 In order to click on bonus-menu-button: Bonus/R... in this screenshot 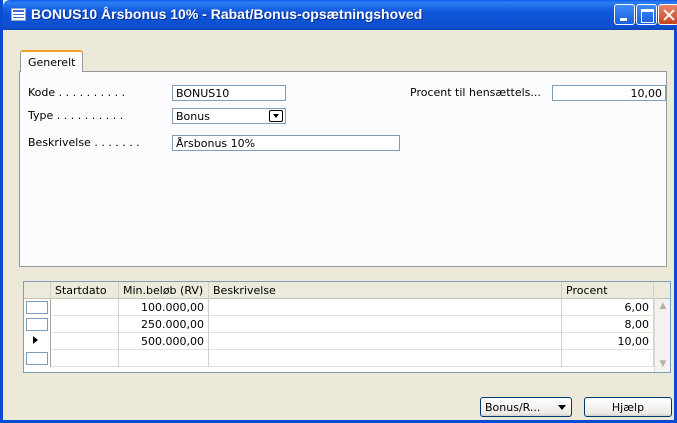, I will do `click(526, 407)`.